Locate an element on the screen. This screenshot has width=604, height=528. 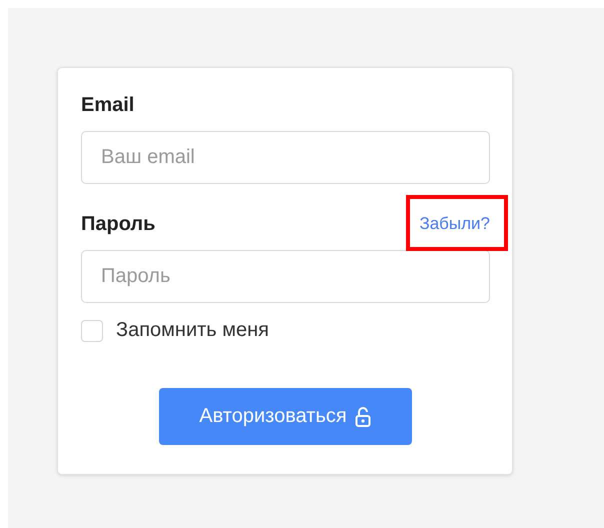
login-button: Авторизоваться is located at coordinates (285, 416).